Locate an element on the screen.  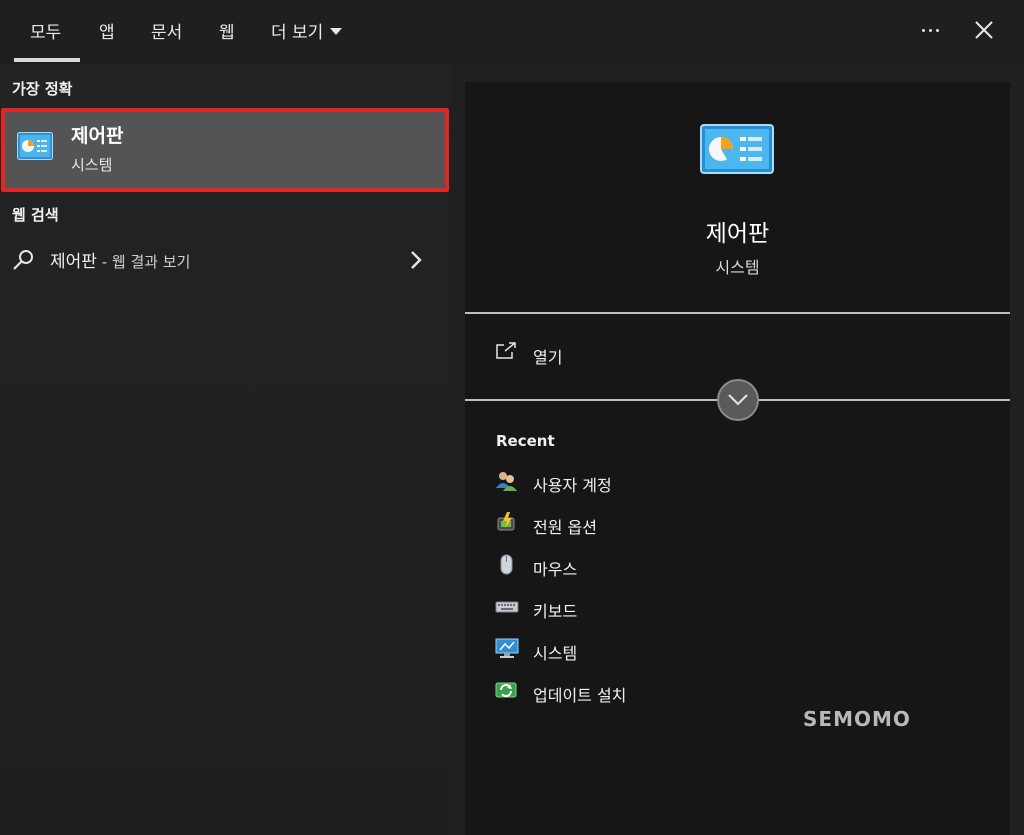
web-search-query: 제어판 is located at coordinates (73, 262).